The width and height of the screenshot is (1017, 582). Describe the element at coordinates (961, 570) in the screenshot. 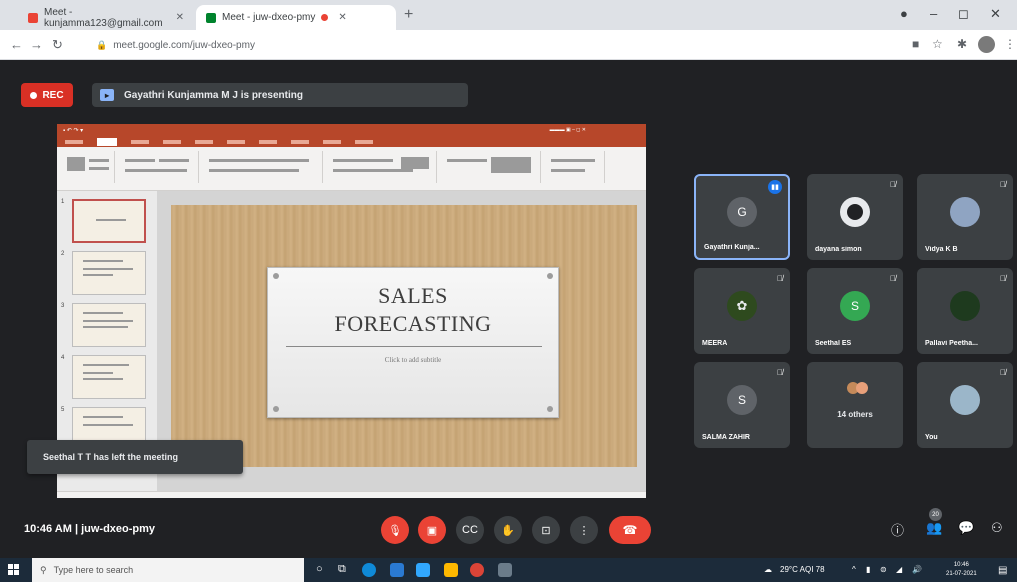

I see `taskbar-clock: 10:46 21-07-2021` at that location.